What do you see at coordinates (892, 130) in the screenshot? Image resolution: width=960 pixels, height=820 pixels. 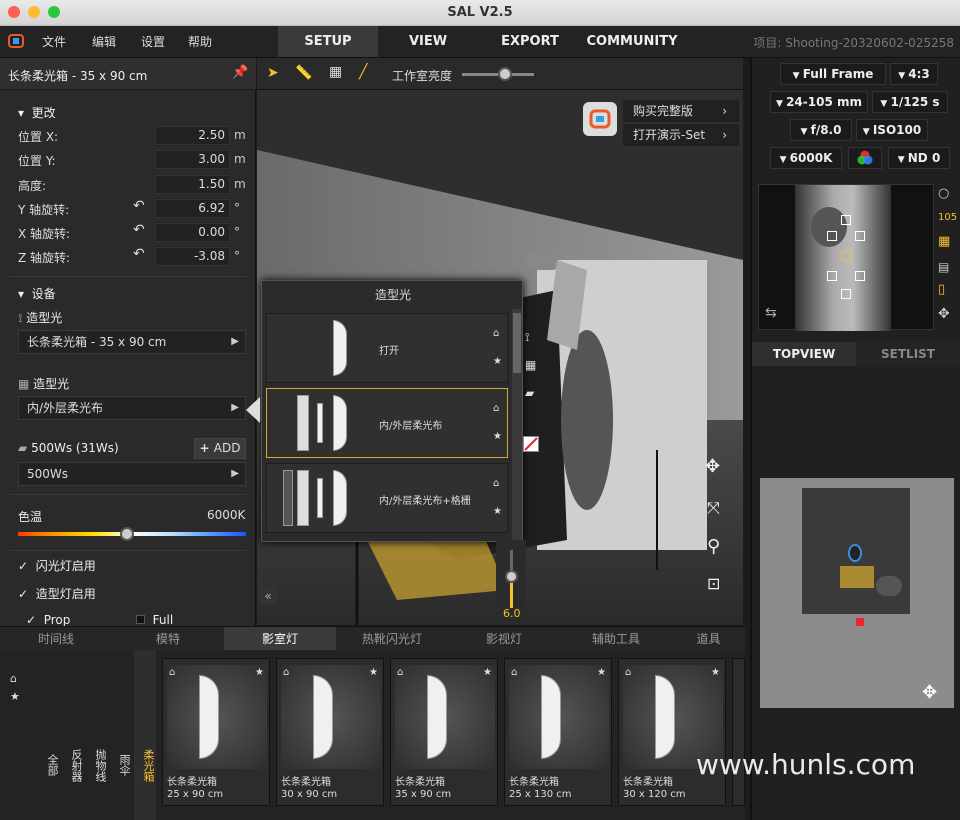 I see `iso-dropdown: ▼ ISO100` at bounding box center [892, 130].